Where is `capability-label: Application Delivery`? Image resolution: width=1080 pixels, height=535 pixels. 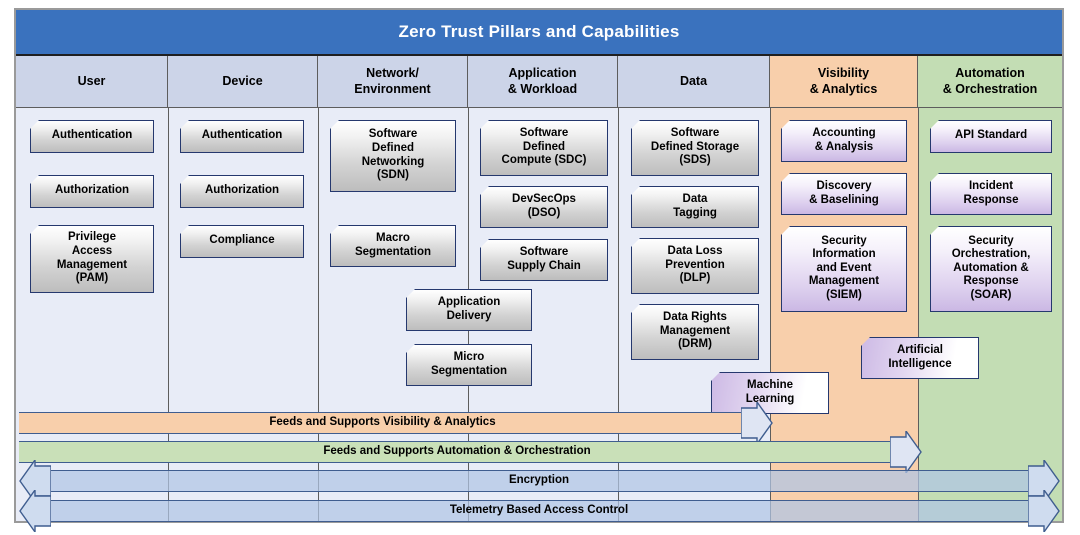
capability-label: Application Delivery is located at coordinates (469, 308).